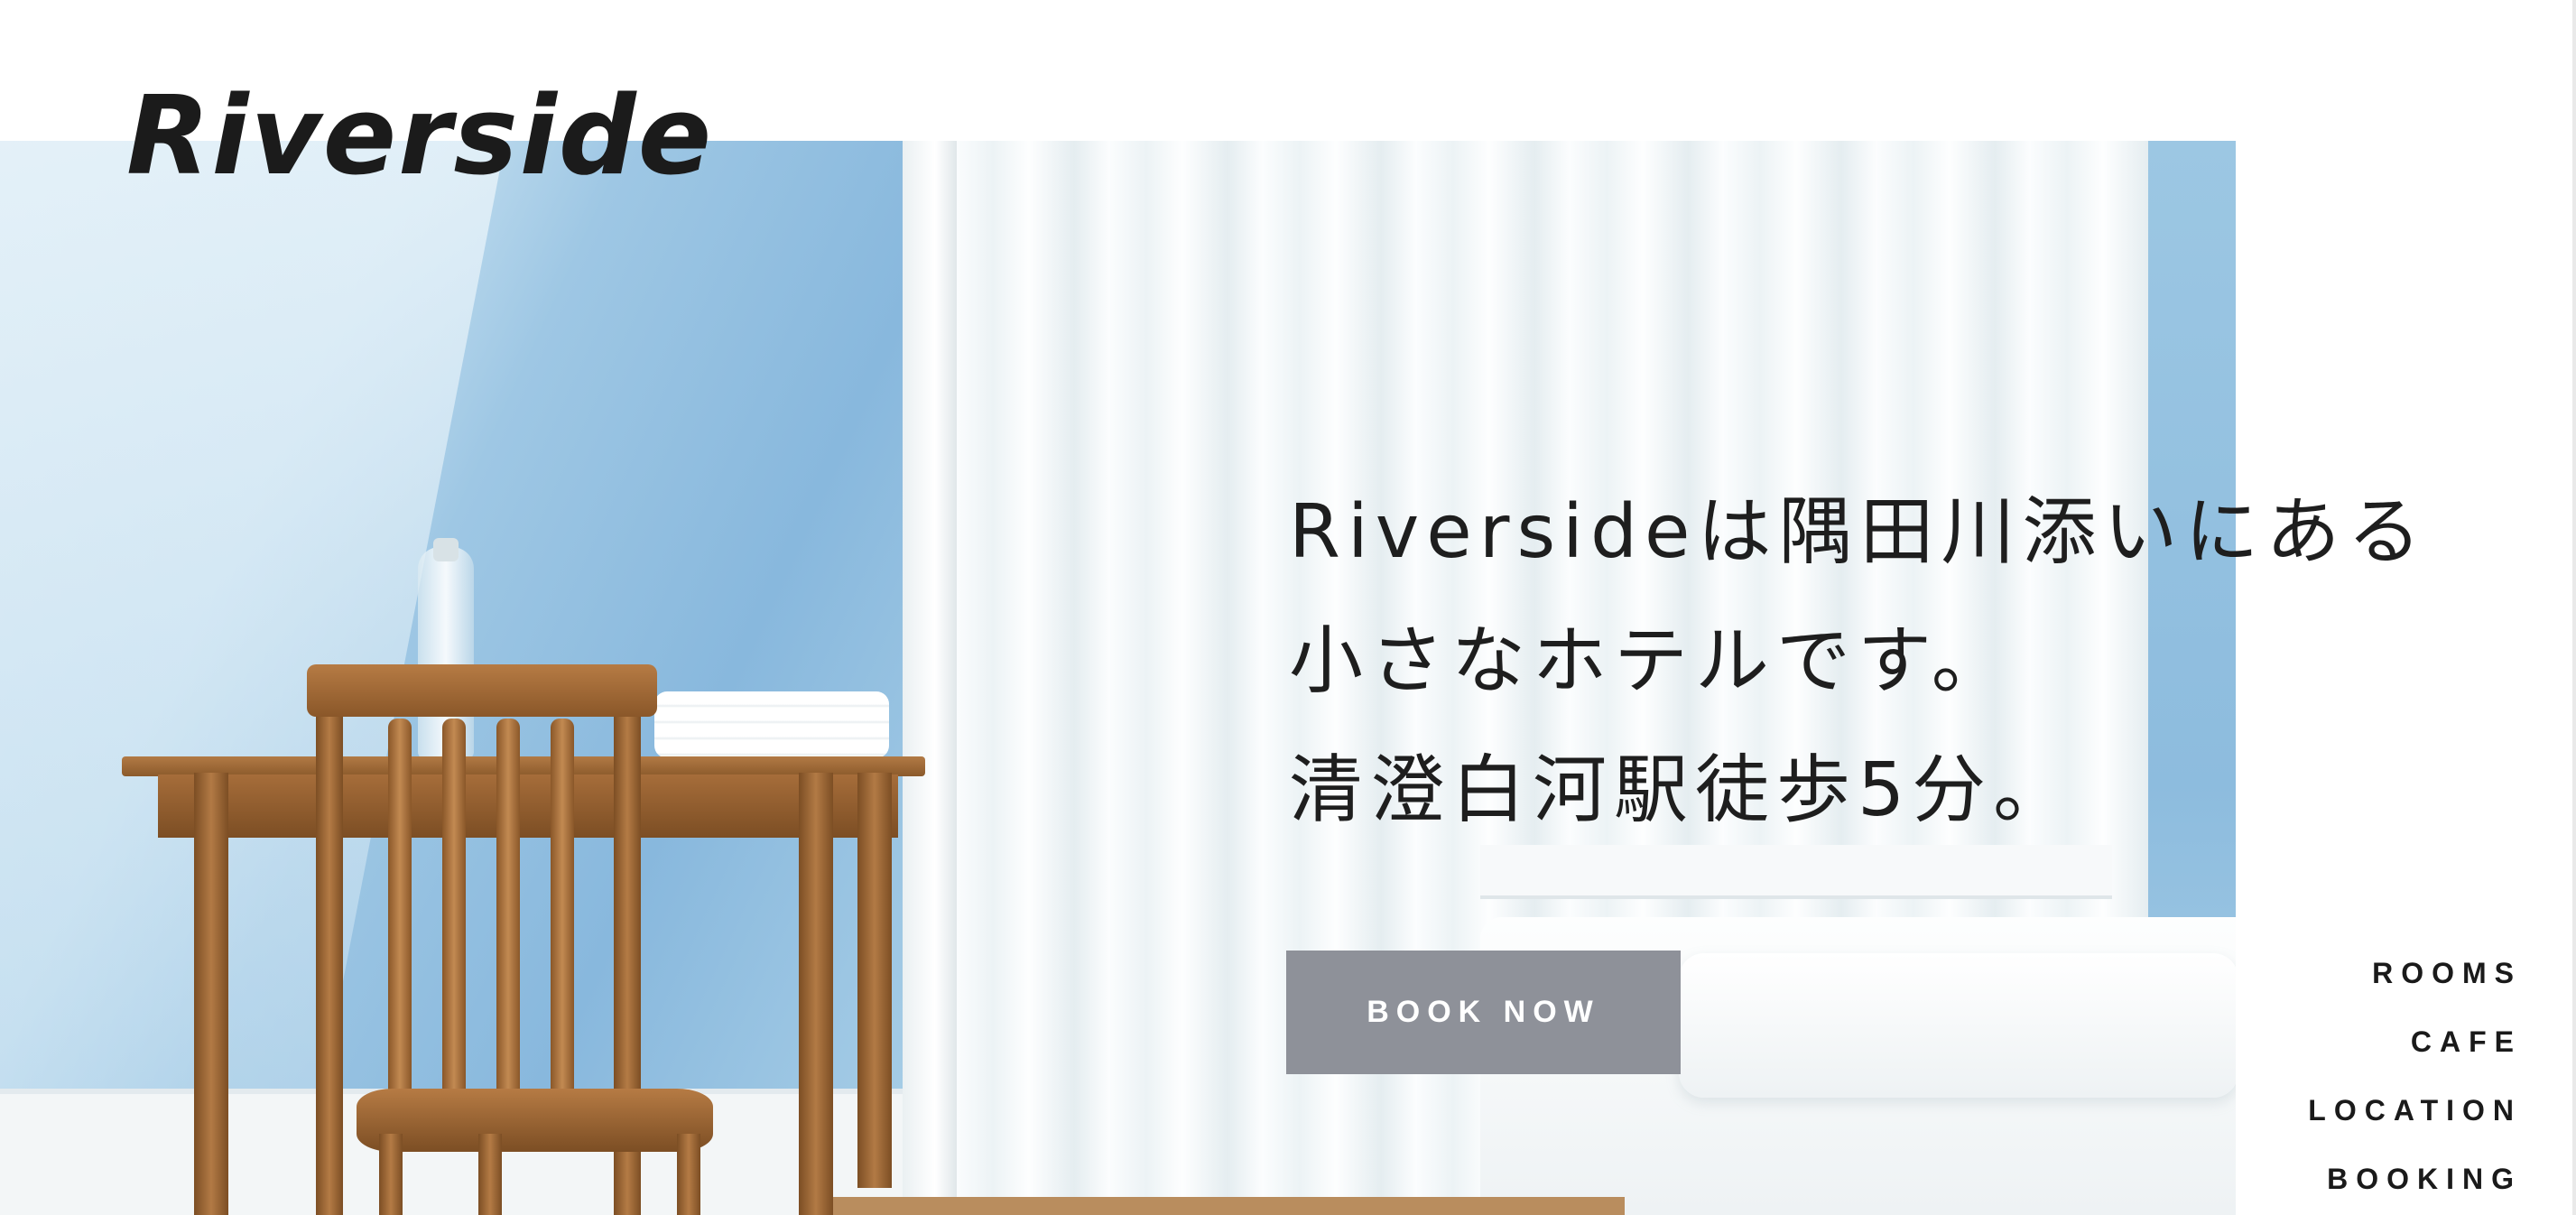  I want to click on bottle-cap, so click(446, 549).